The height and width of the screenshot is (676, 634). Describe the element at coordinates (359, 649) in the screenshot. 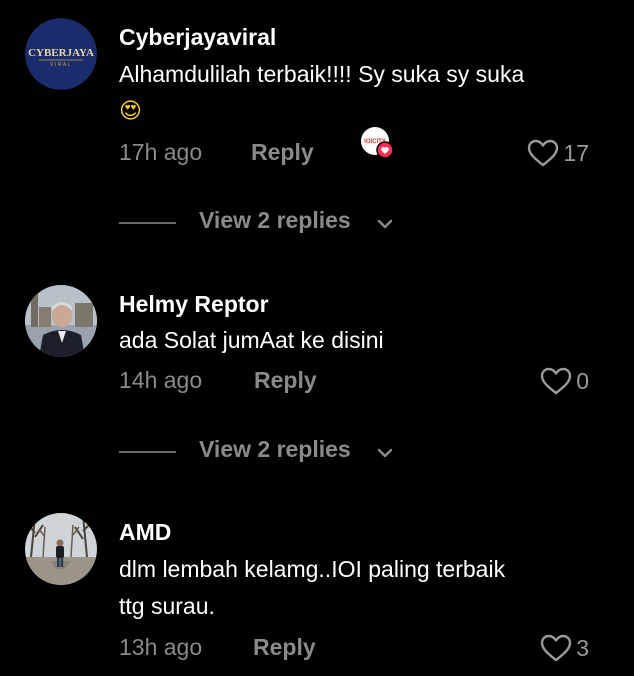

I see `comment-meta: 13h ago Reply 3` at that location.